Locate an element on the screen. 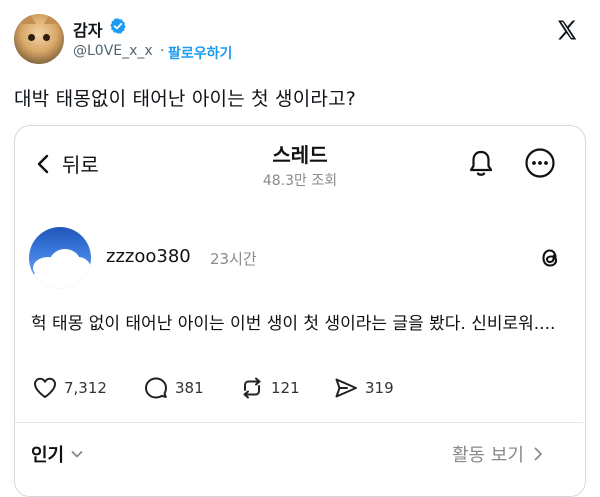  divider is located at coordinates (299, 422).